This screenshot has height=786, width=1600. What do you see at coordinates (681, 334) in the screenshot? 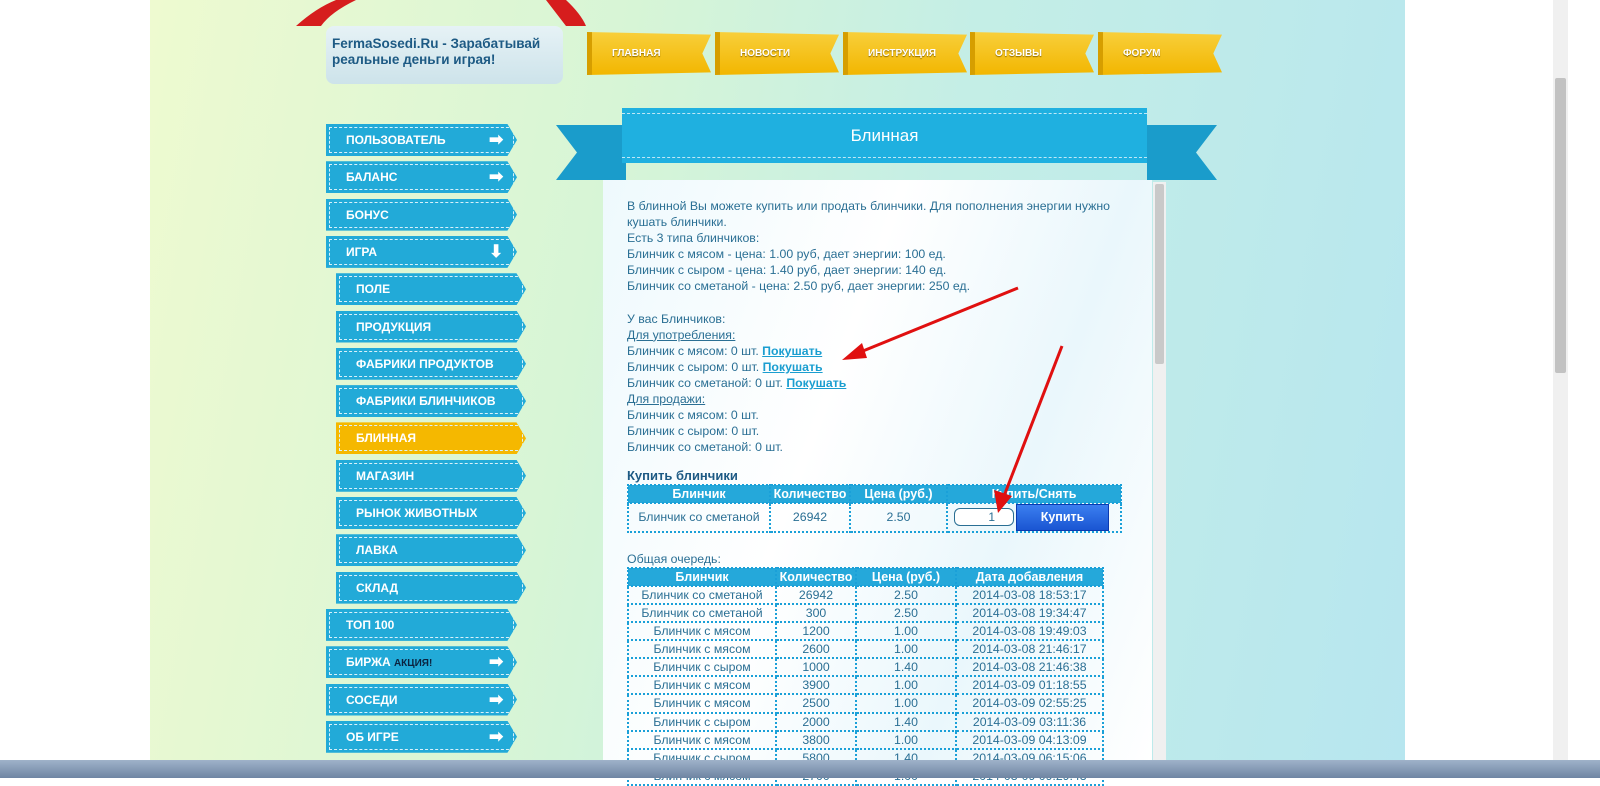
I see `use-label: Для употребления:` at bounding box center [681, 334].